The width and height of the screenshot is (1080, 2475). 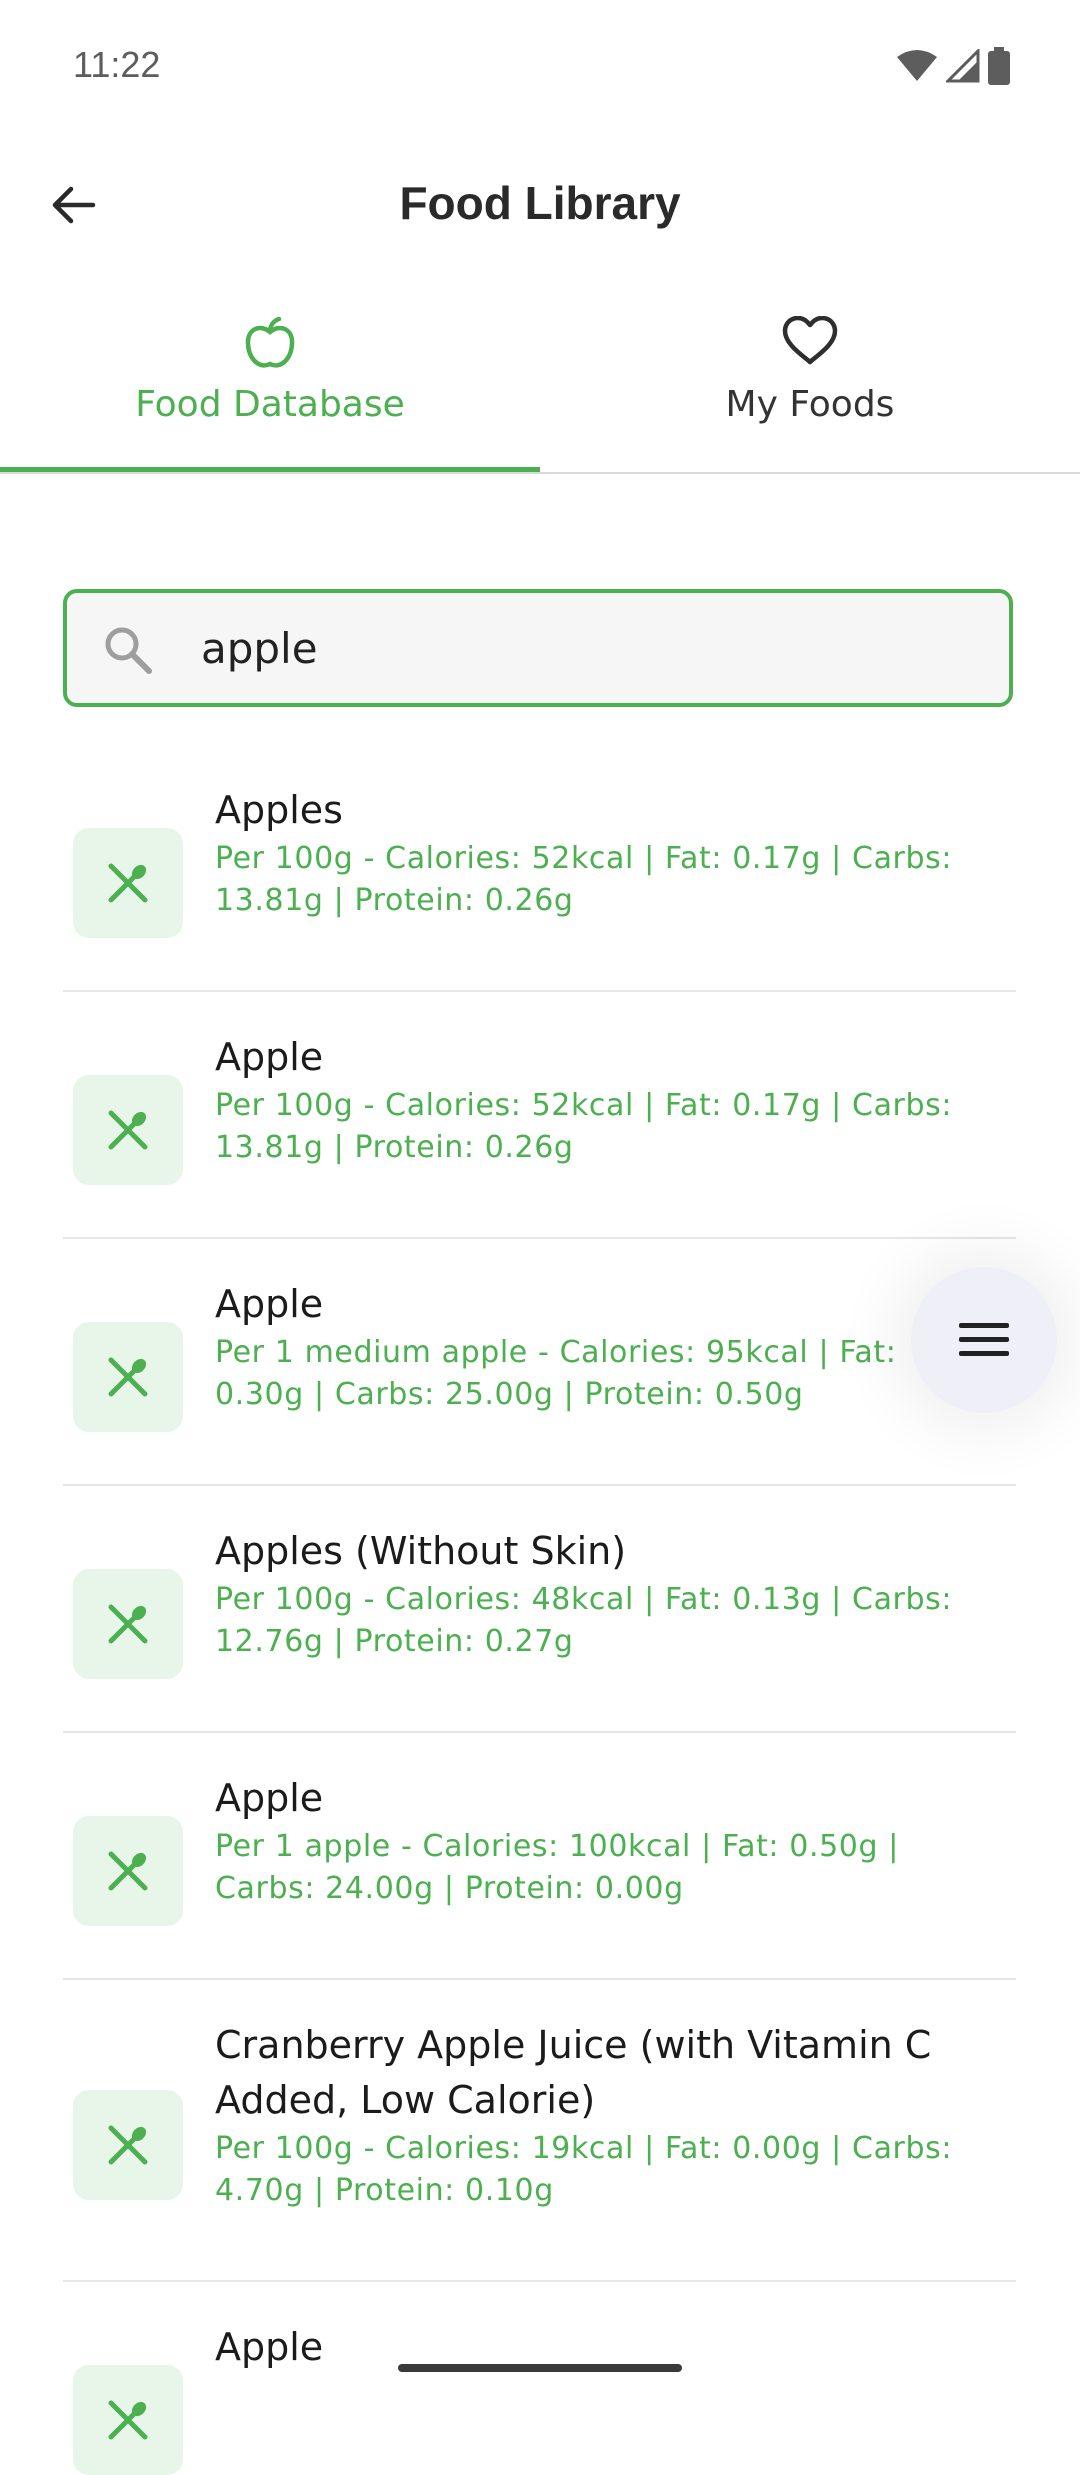 I want to click on food-name: Apples (Without Skin), so click(x=421, y=1551).